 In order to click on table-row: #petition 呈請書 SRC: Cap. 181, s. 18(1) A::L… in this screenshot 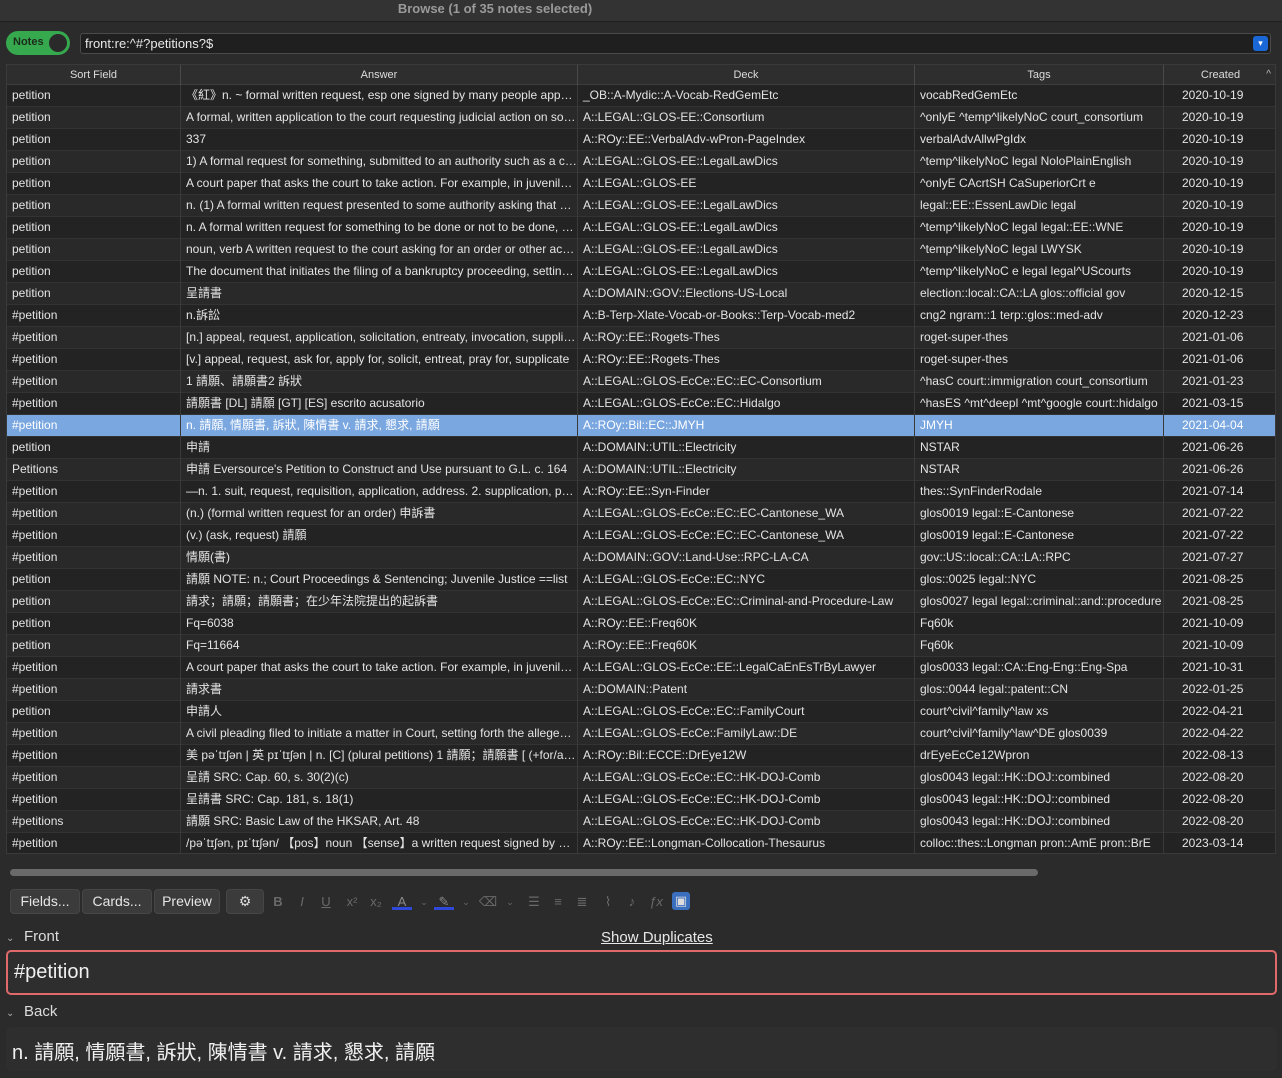, I will do `click(641, 800)`.